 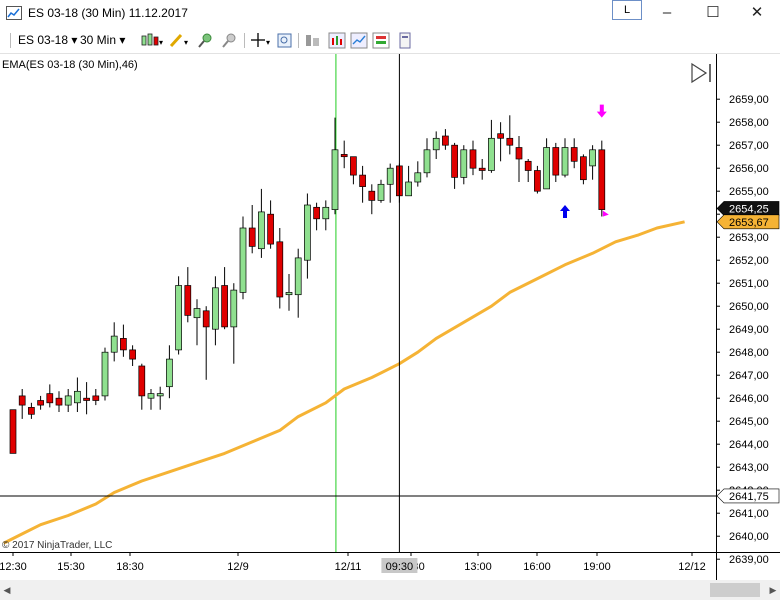 I want to click on x-tick-label: 19:00, so click(x=597, y=567).